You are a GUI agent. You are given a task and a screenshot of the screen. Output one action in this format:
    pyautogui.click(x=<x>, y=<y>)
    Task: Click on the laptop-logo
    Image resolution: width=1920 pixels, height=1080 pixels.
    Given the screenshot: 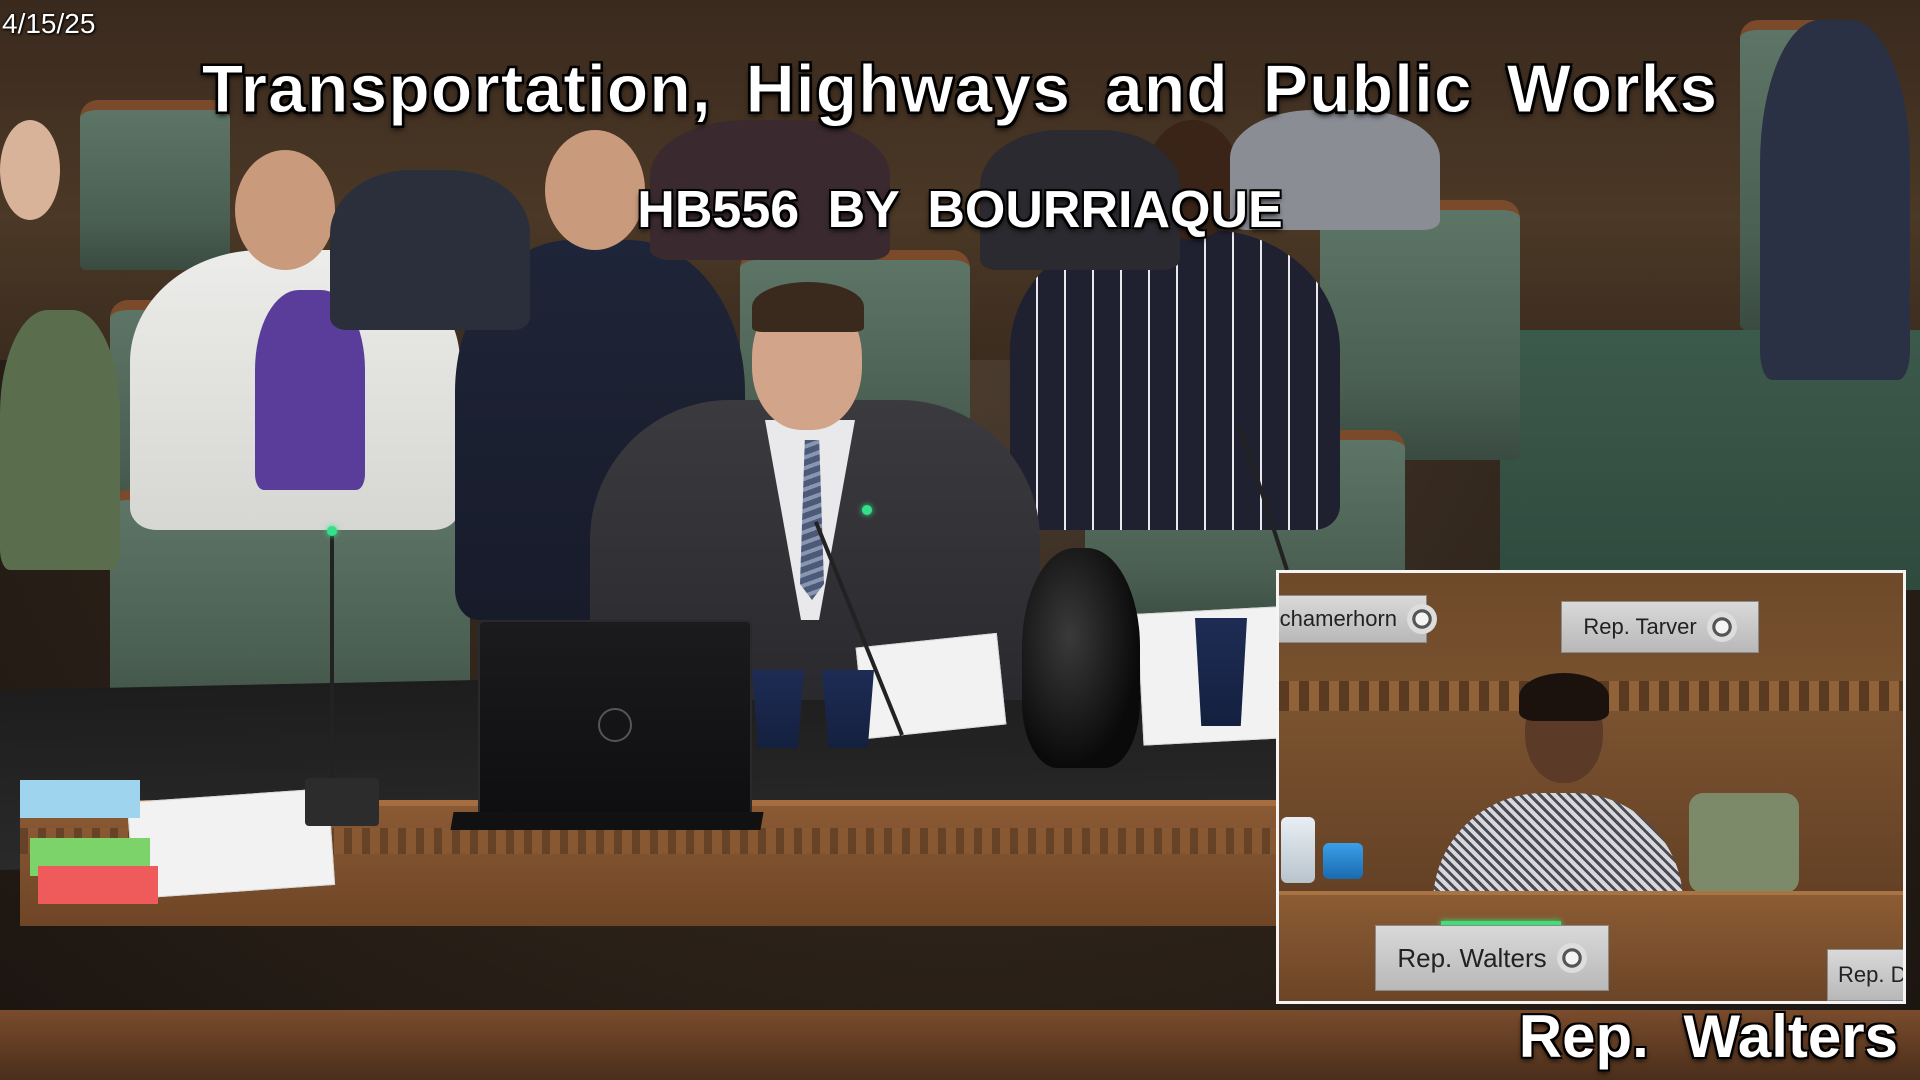 What is the action you would take?
    pyautogui.click(x=615, y=725)
    